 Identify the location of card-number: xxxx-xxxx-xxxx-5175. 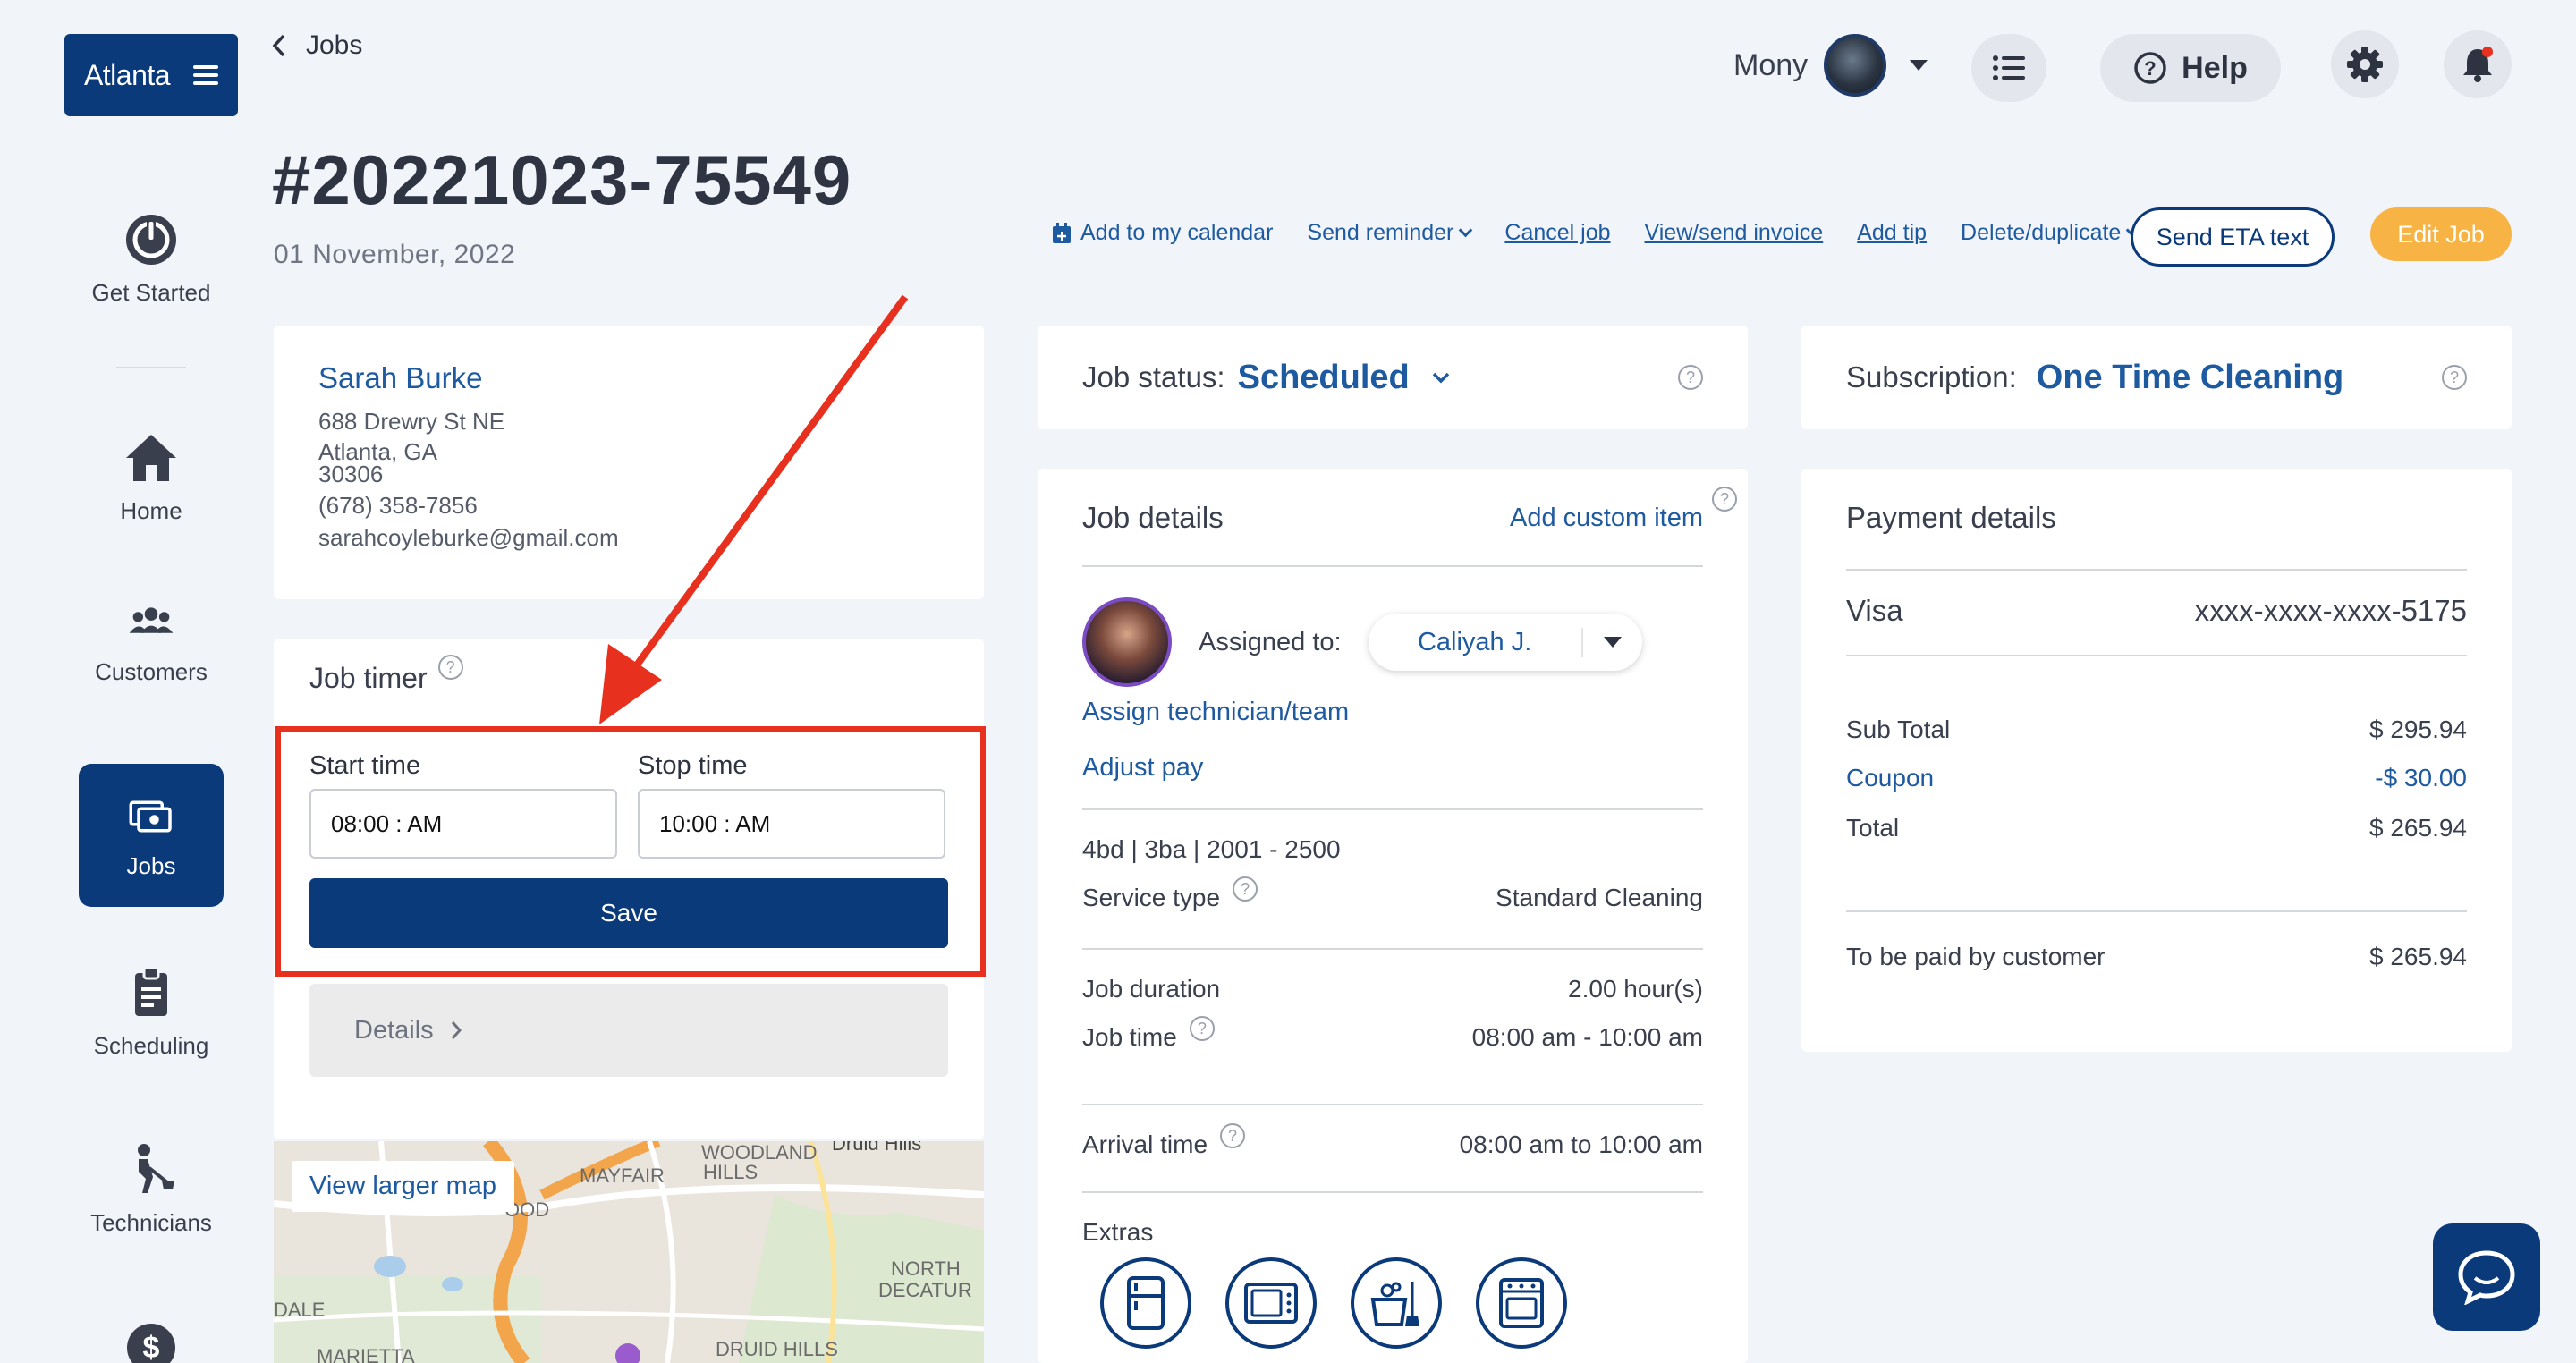
(2330, 611).